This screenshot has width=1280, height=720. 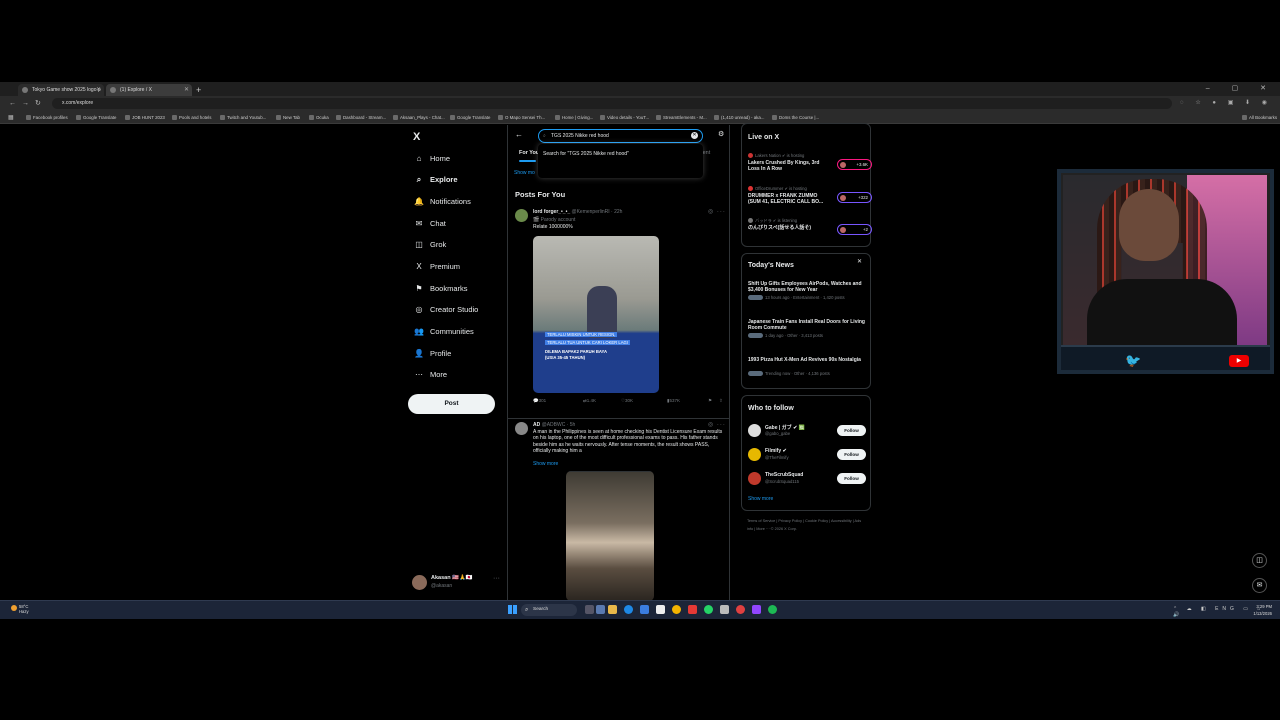 What do you see at coordinates (1226, 103) in the screenshot?
I see `extension-icons: ◌ ☆ ● ▣ ⬇ ◉` at bounding box center [1226, 103].